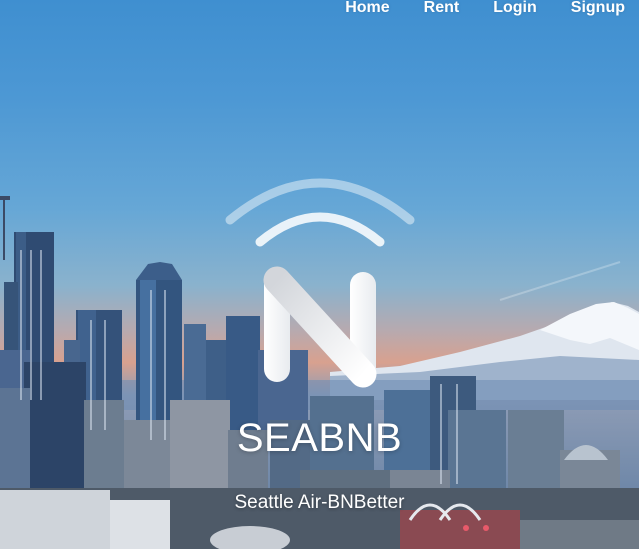  Describe the element at coordinates (442, 8) in the screenshot. I see `nav-rent-link: Rent` at that location.